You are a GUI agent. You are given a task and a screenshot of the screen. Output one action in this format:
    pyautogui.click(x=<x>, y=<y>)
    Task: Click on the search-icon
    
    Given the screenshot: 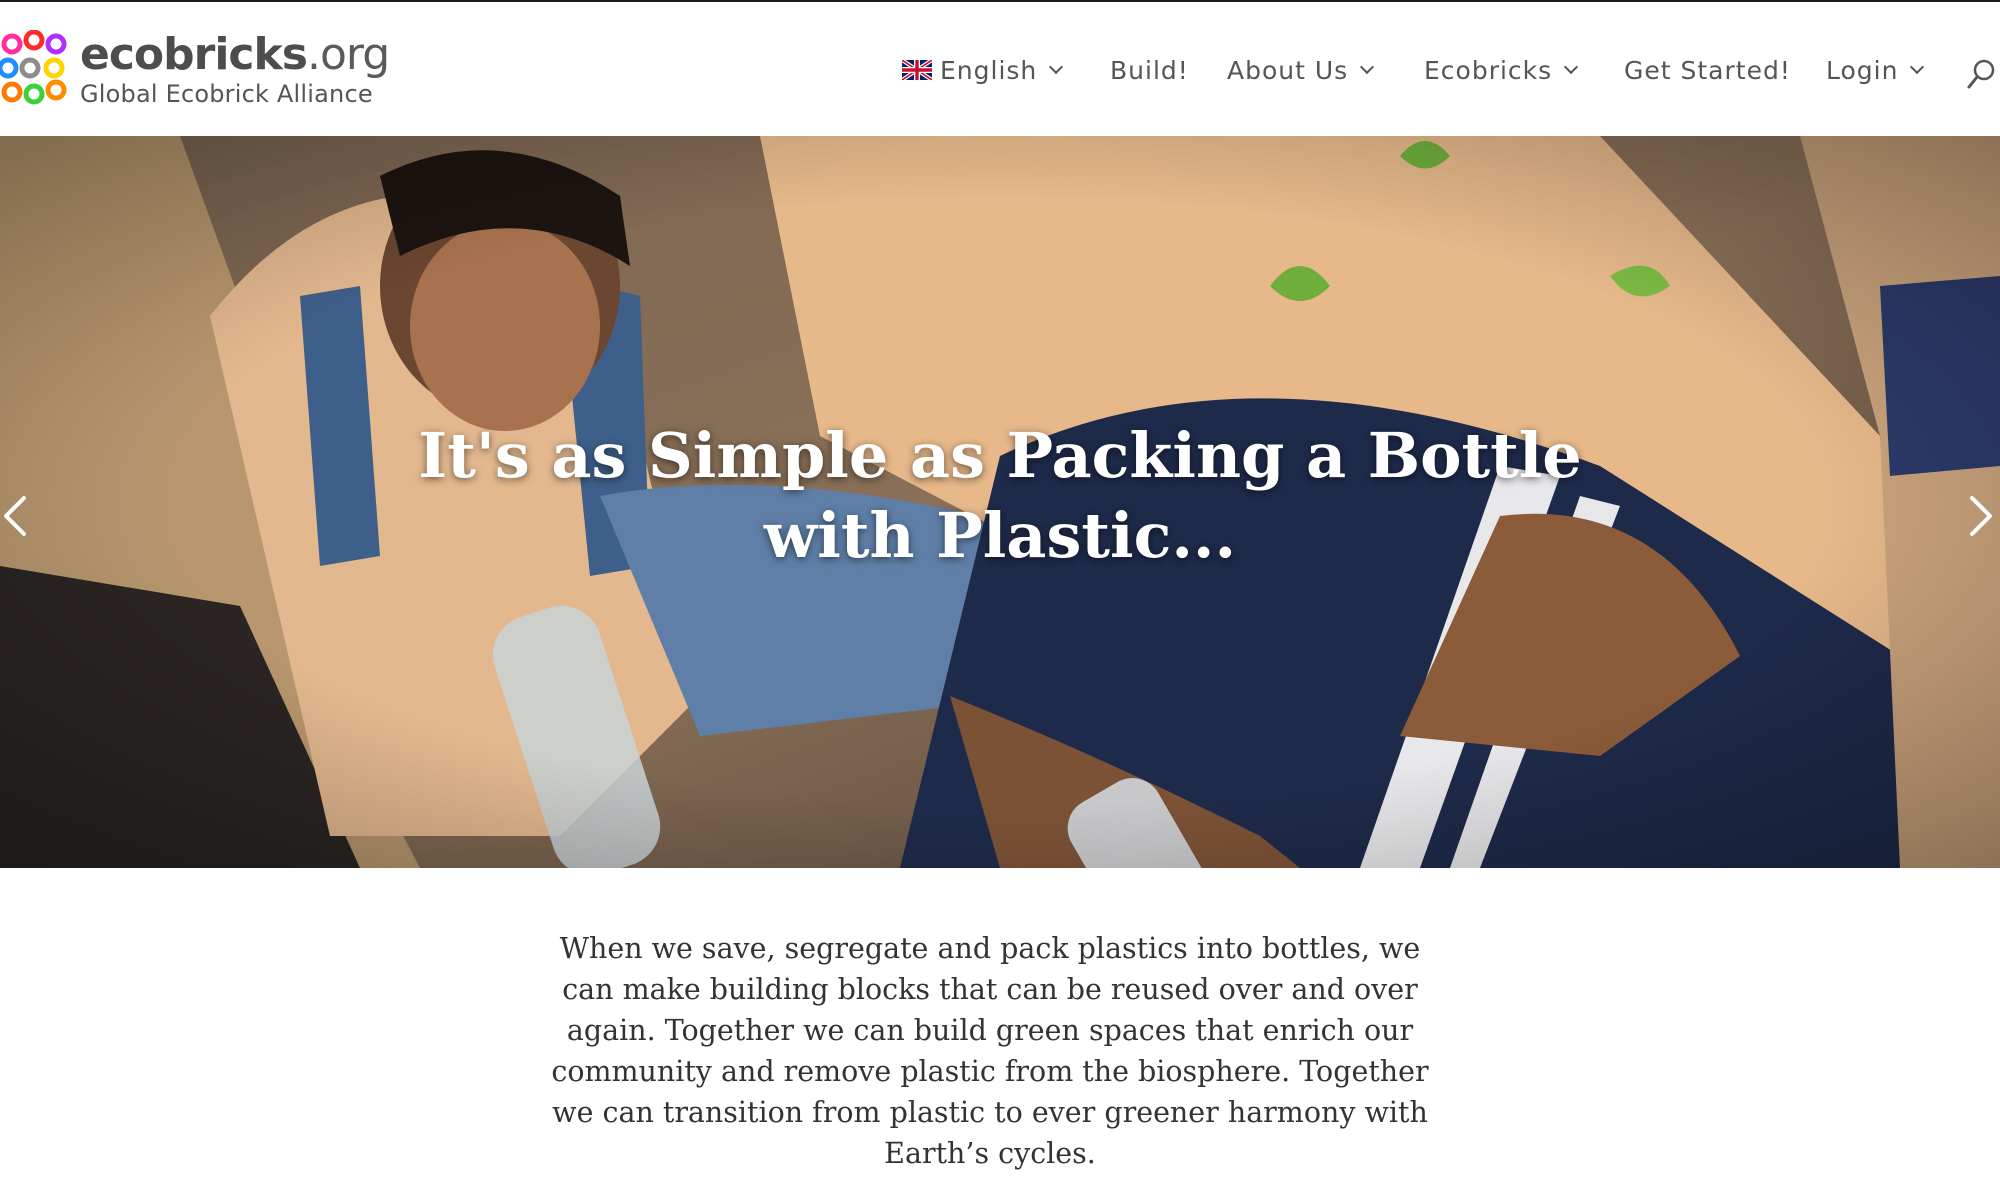 What is the action you would take?
    pyautogui.click(x=1981, y=75)
    